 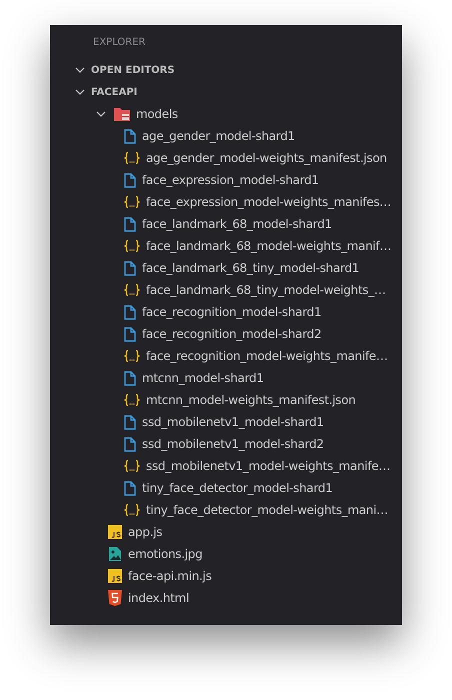 What do you see at coordinates (226, 158) in the screenshot?
I see `tree-item: age_gender_model-weights_manifest.json` at bounding box center [226, 158].